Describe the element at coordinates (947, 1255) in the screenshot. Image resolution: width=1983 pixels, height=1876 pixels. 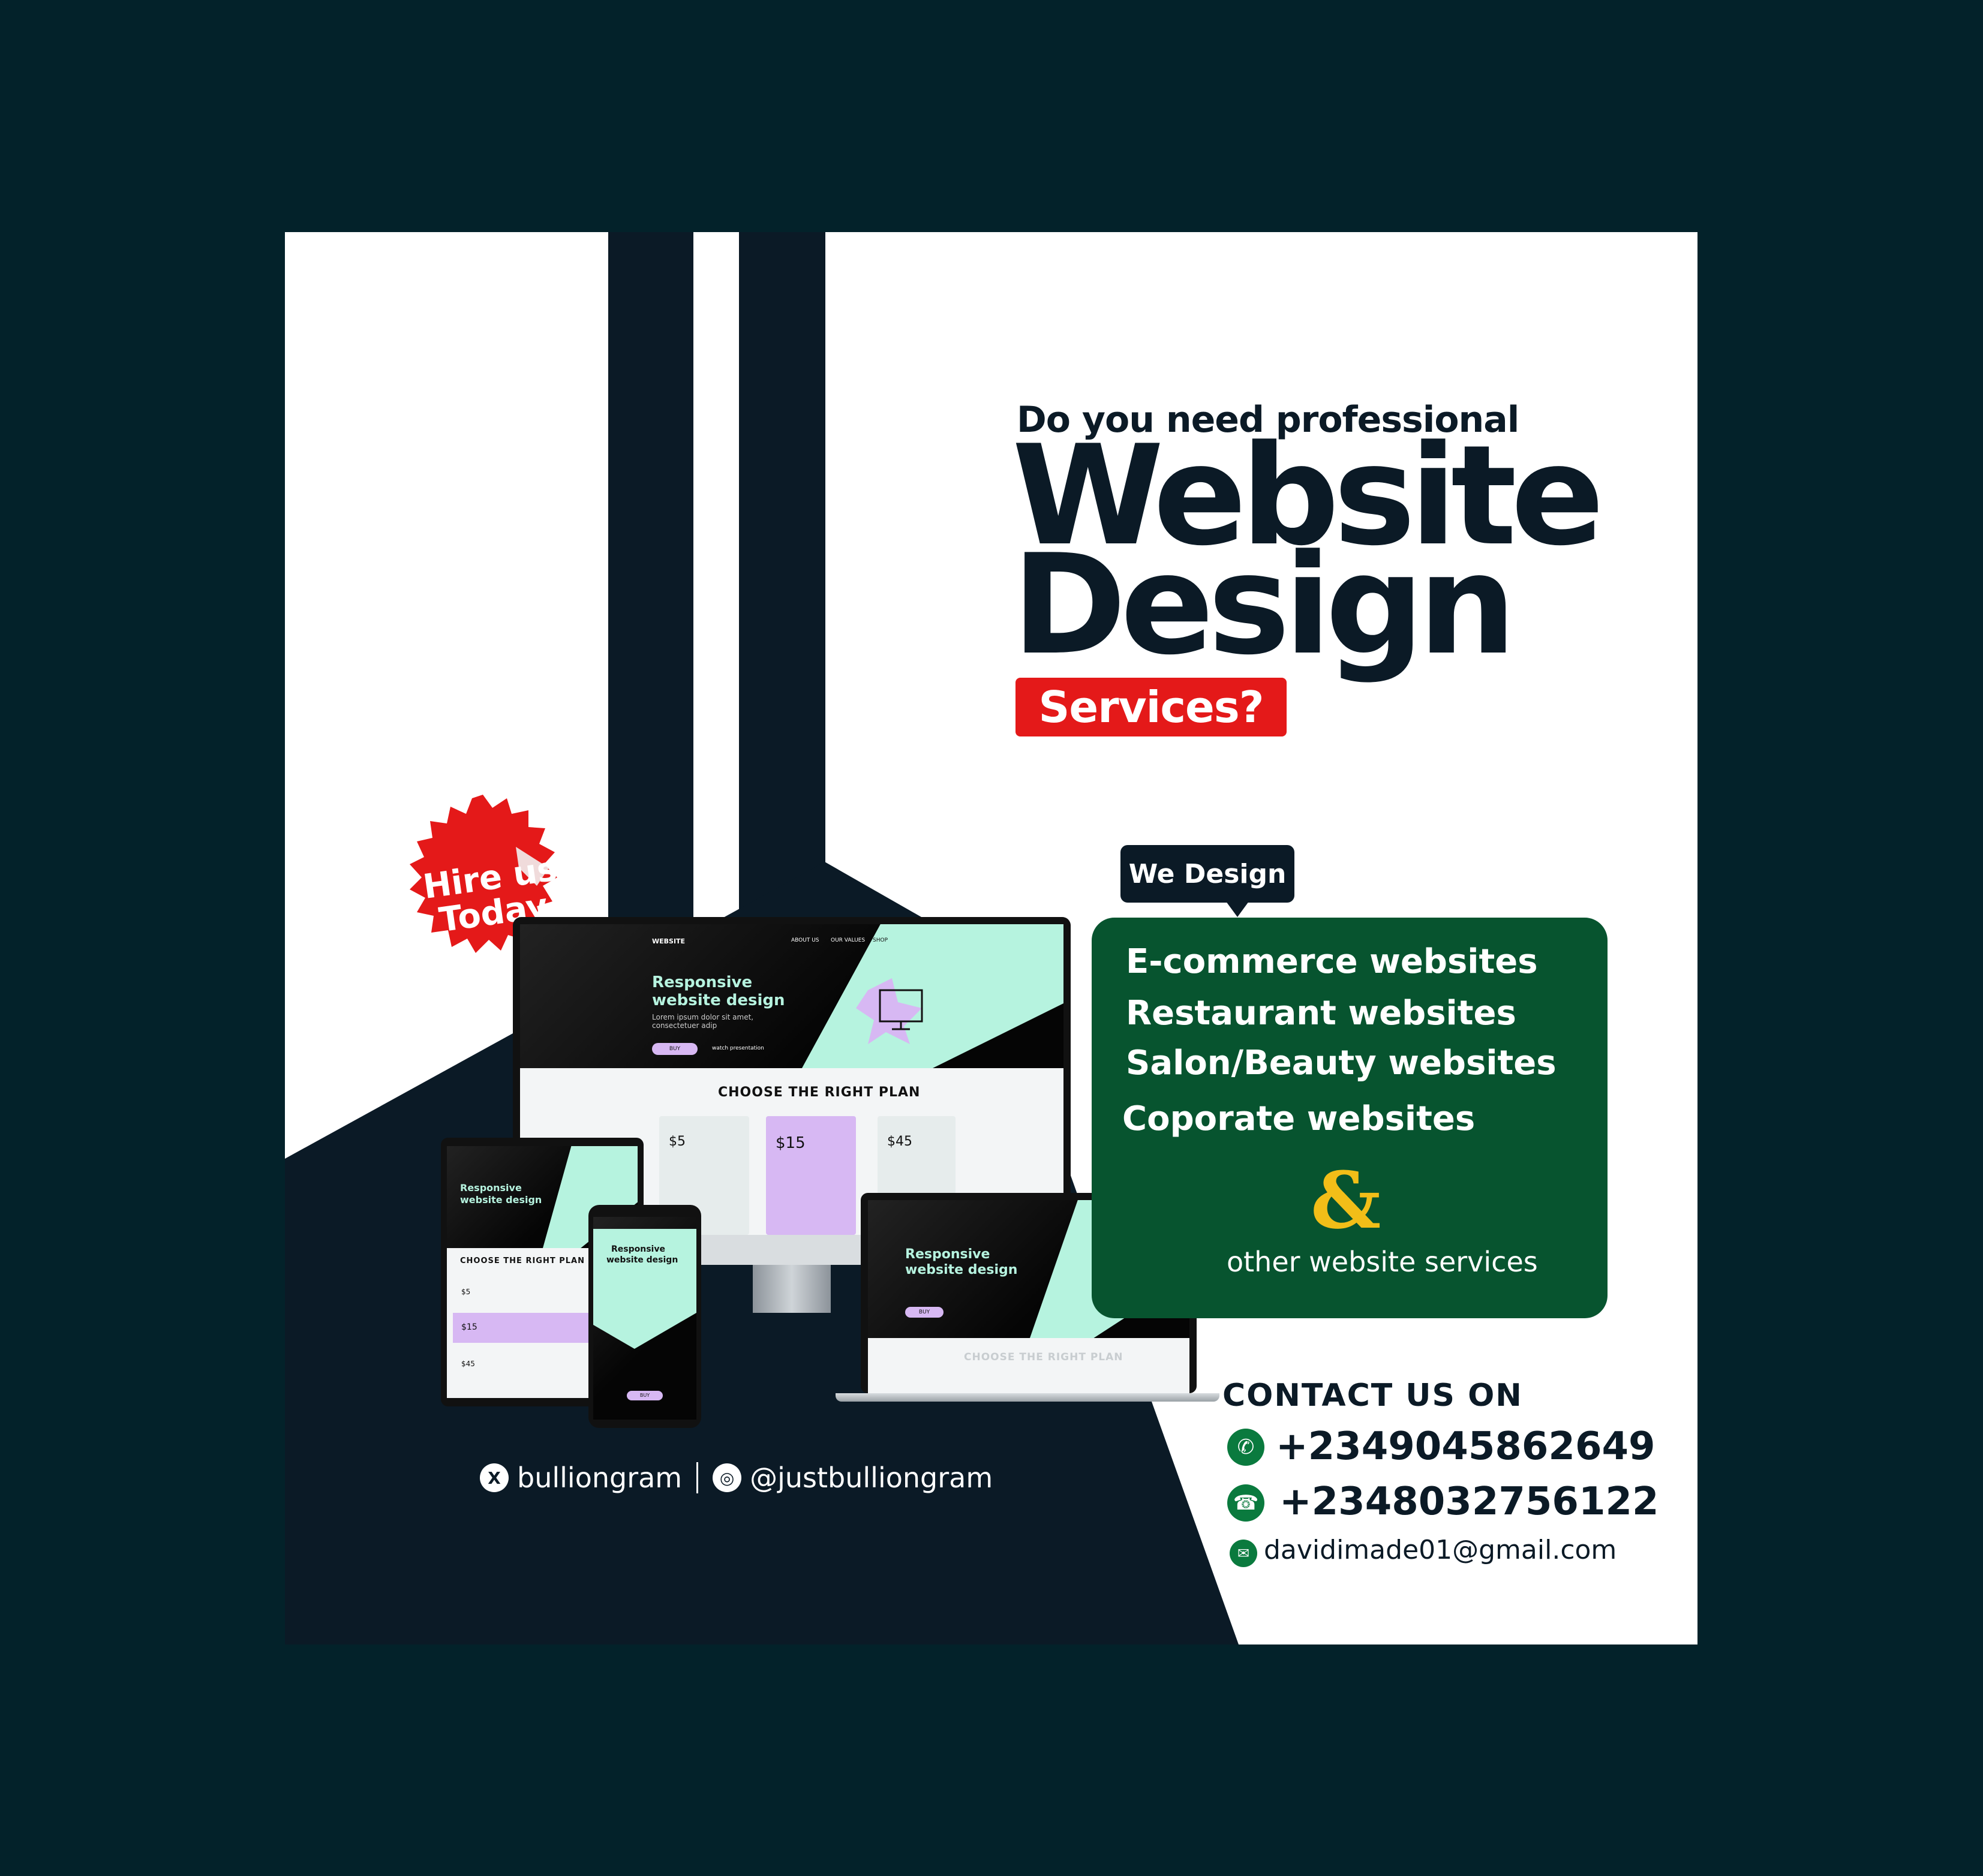
I see `laptop-hero-title-1: Responsive` at that location.